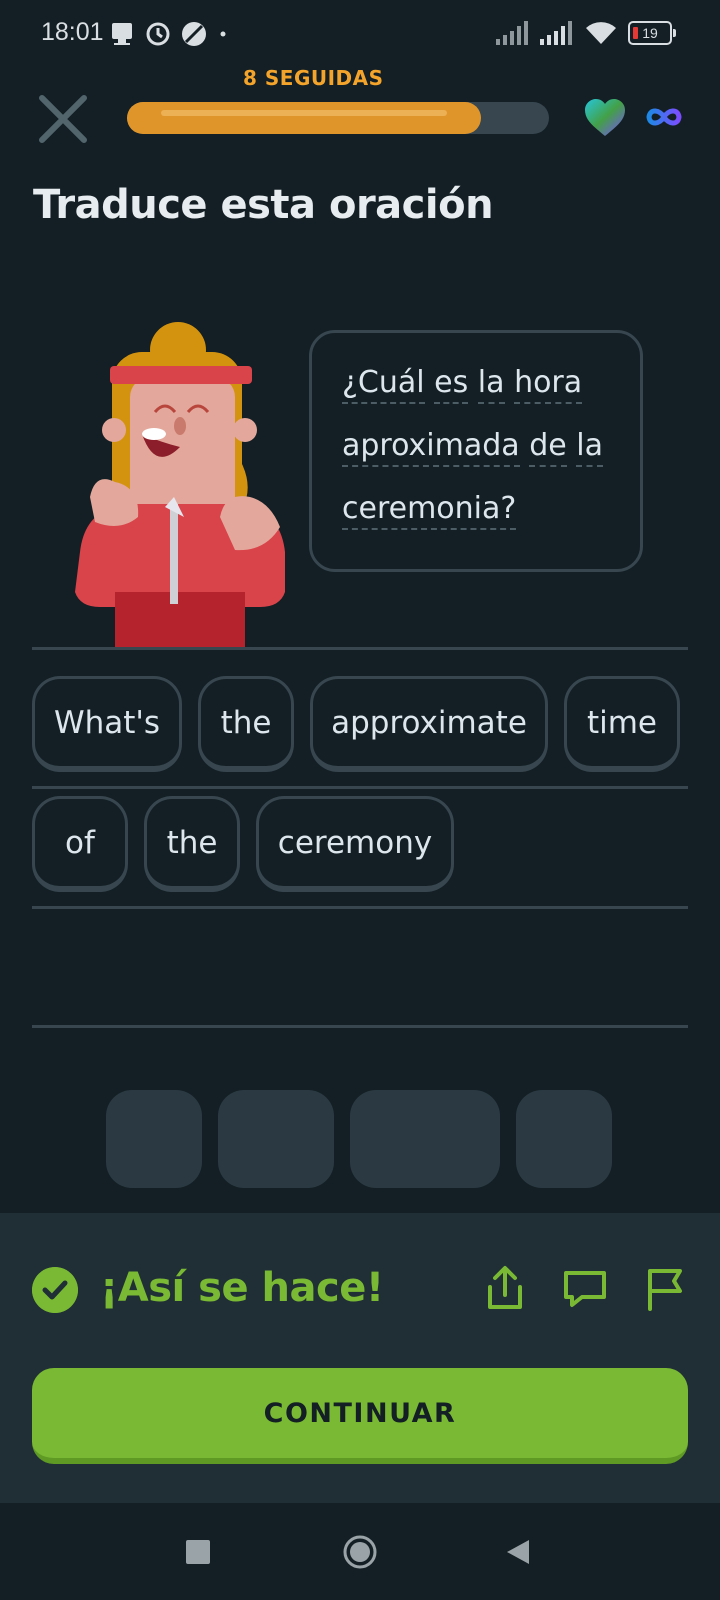 The width and height of the screenshot is (720, 1600). What do you see at coordinates (55, 1290) in the screenshot?
I see `check-icon` at bounding box center [55, 1290].